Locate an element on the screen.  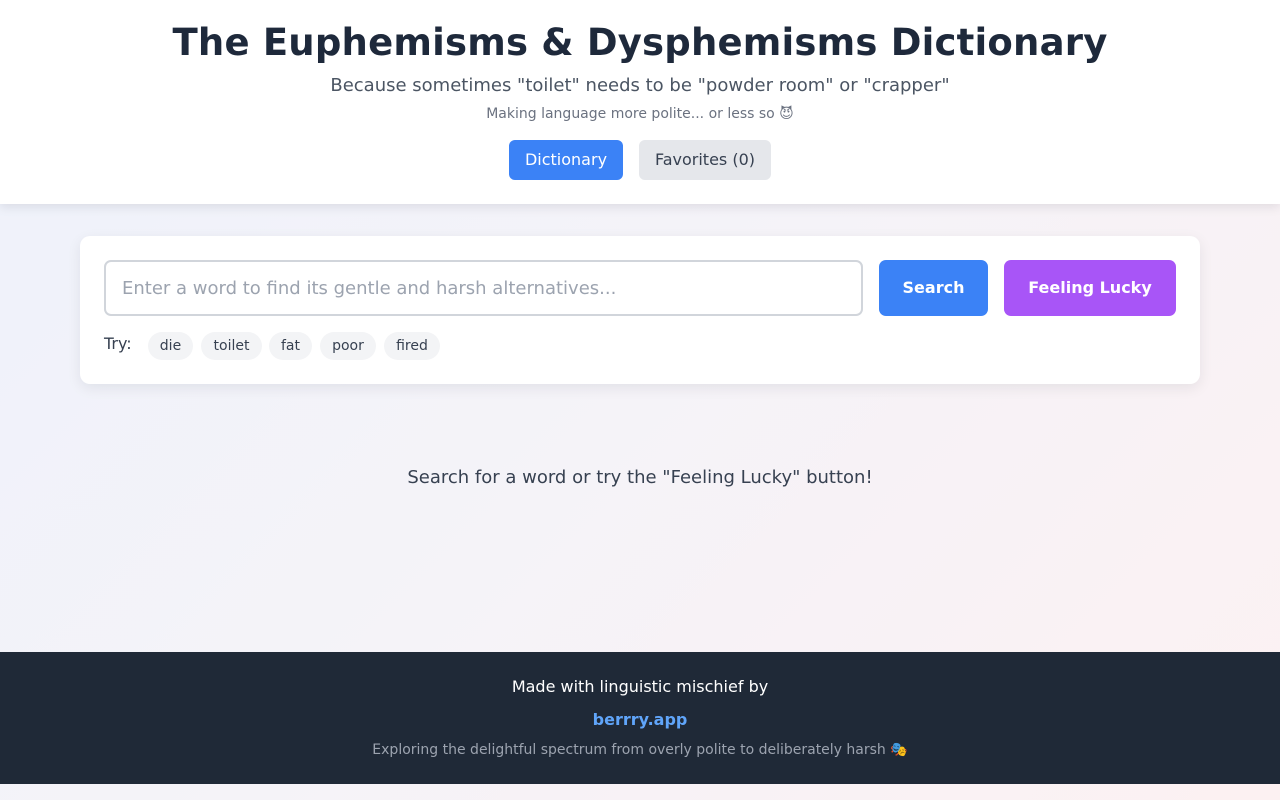
view-tabs: Dictionary Favorites (0) is located at coordinates (640, 160).